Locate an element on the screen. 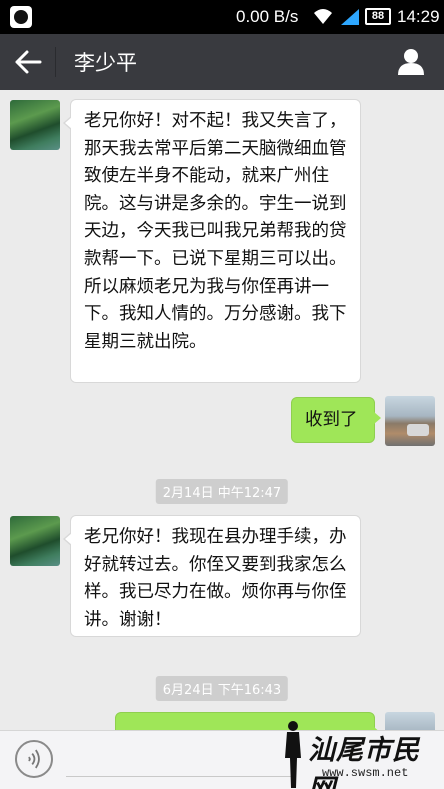  message-input is located at coordinates (181, 759).